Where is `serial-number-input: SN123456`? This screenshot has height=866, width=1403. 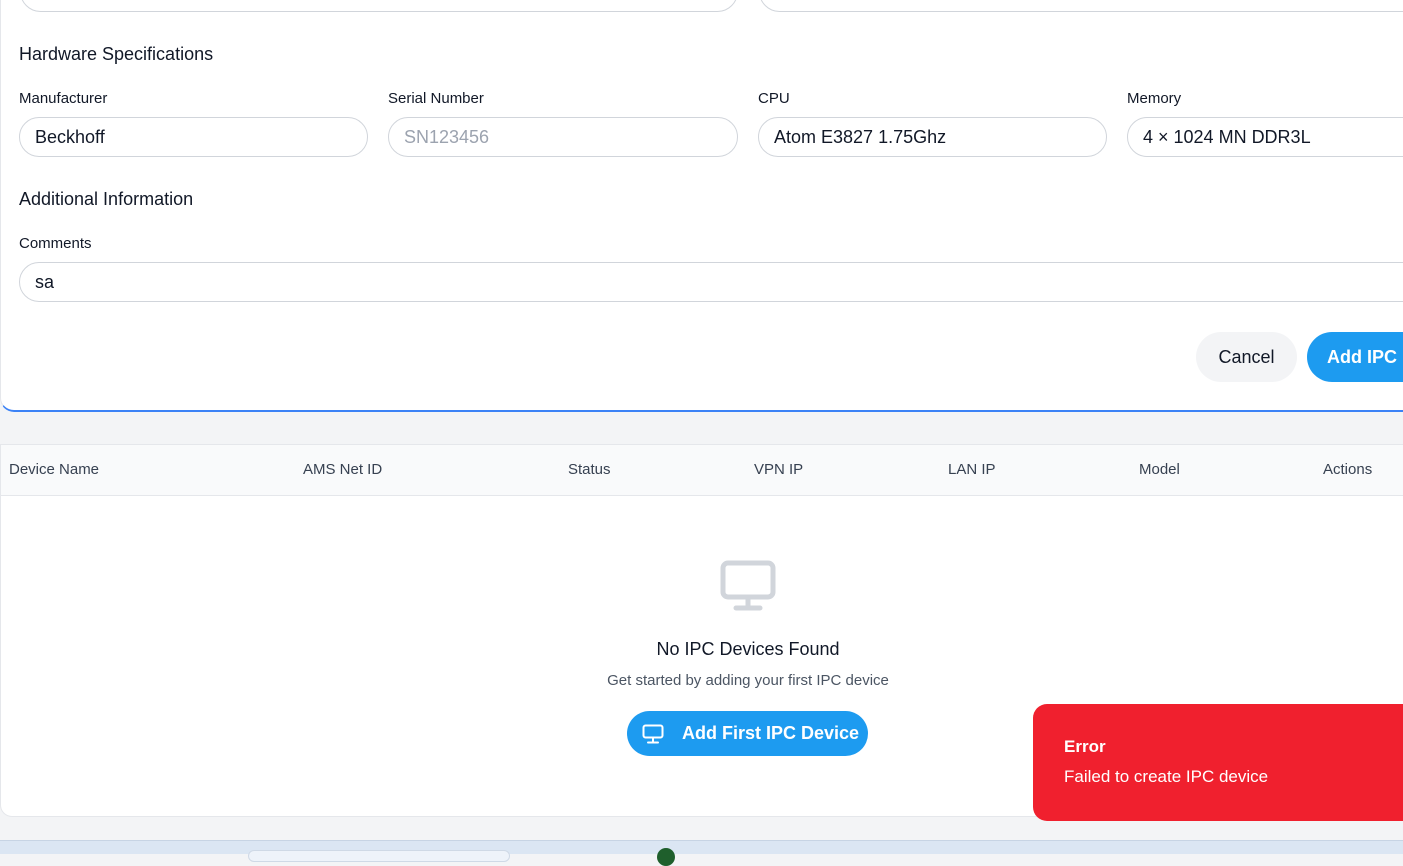
serial-number-input: SN123456 is located at coordinates (563, 137).